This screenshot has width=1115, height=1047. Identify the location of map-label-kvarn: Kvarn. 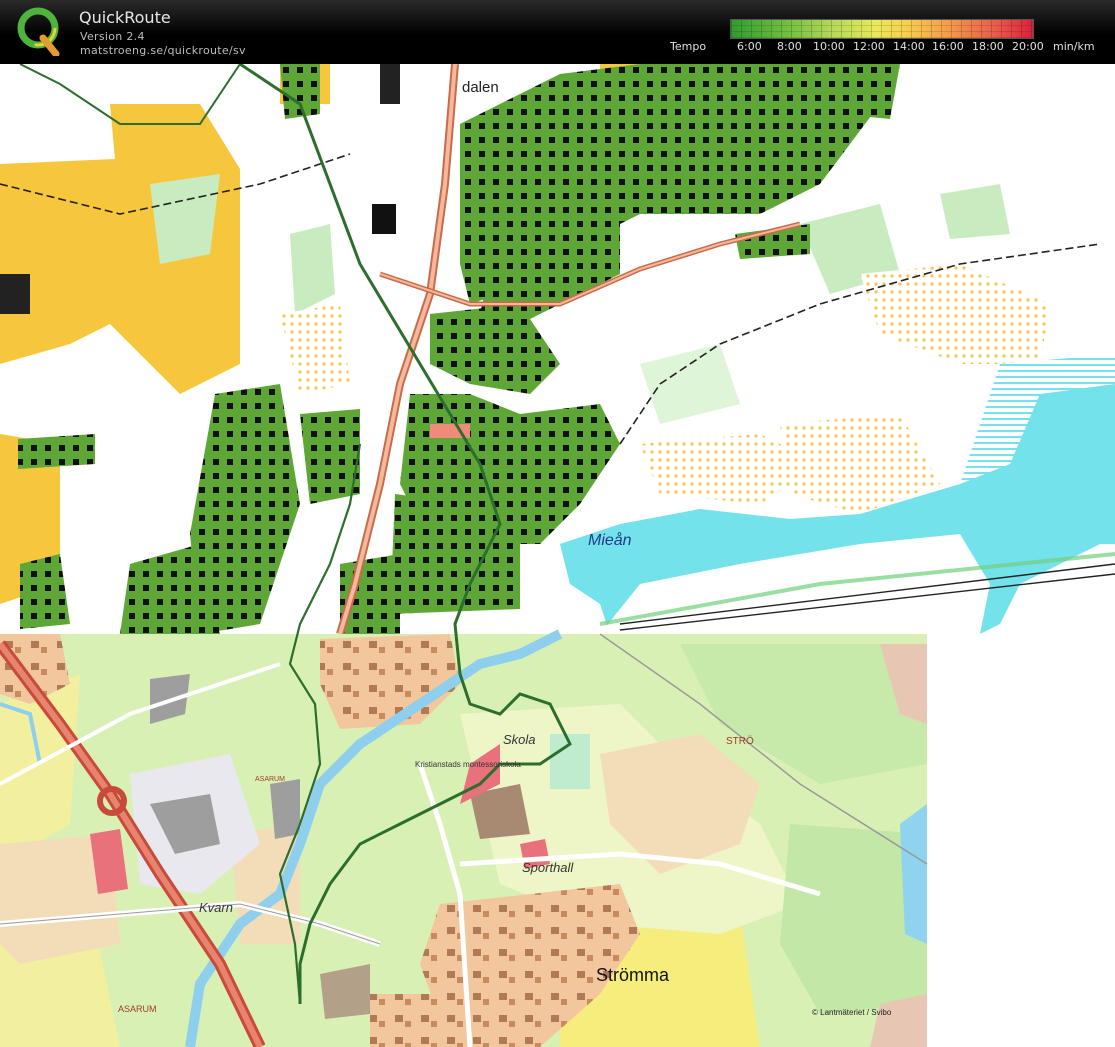
(216, 907).